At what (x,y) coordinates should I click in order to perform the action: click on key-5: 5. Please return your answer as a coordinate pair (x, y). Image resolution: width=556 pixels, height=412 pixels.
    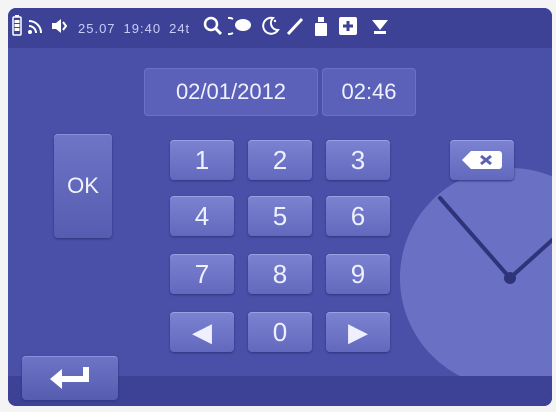
    Looking at the image, I should click on (280, 216).